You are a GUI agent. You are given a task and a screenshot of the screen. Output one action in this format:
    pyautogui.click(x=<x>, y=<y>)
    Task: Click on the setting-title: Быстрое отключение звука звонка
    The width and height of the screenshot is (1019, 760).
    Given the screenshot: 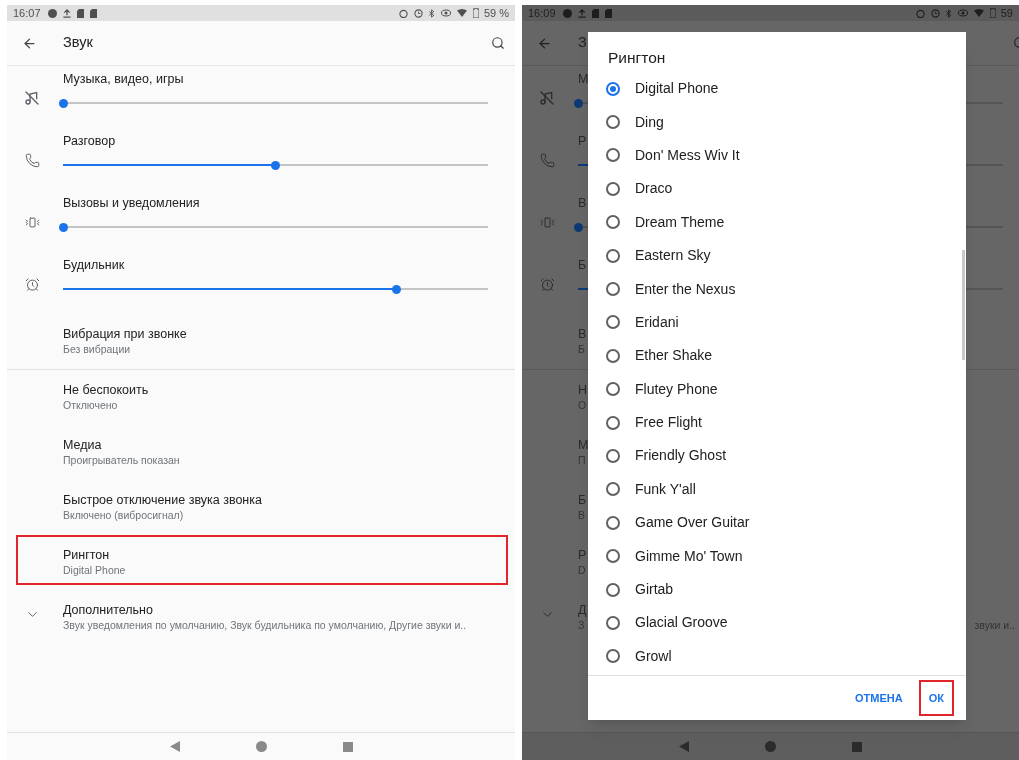 What is the action you would take?
    pyautogui.click(x=162, y=500)
    